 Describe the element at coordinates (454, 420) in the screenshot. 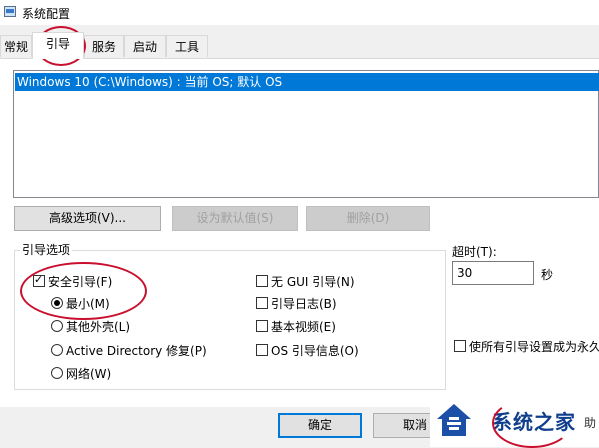

I see `house-logo-icon` at that location.